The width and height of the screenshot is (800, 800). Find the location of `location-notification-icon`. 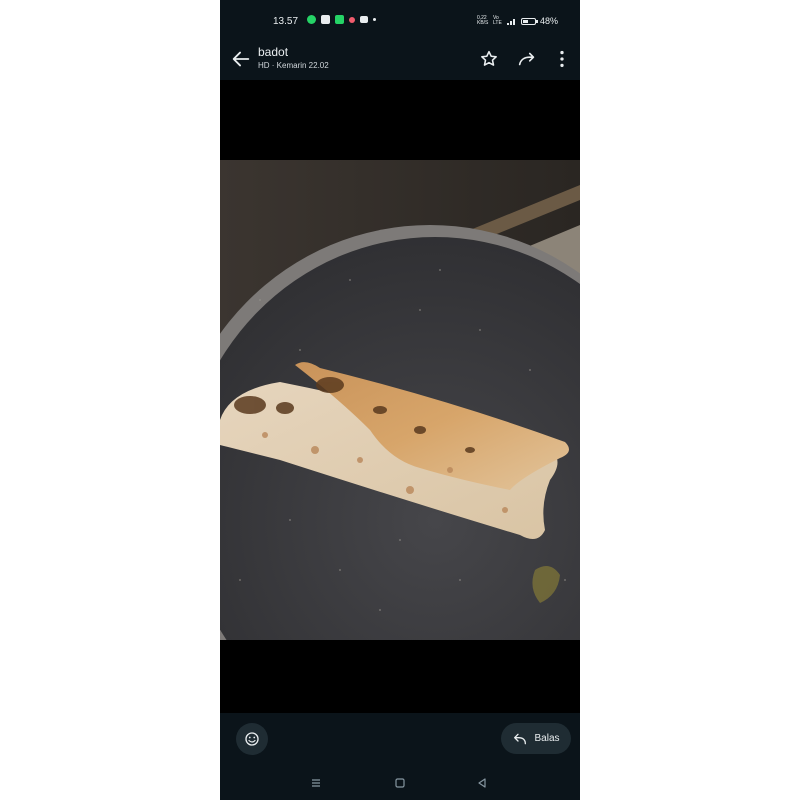

location-notification-icon is located at coordinates (352, 19).